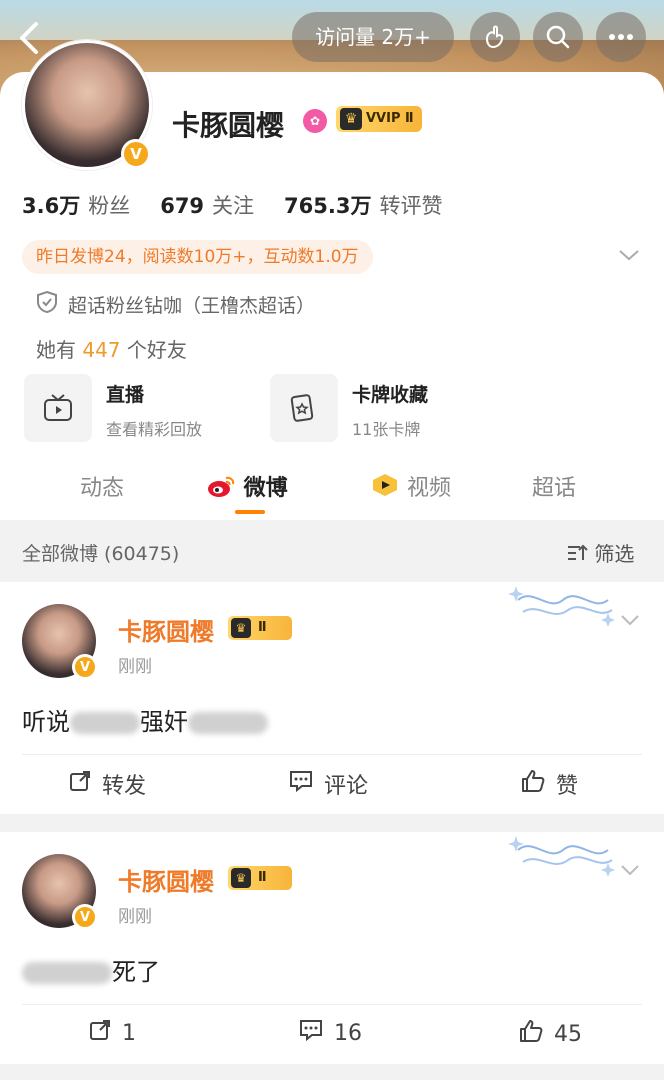 This screenshot has height=1080, width=664. What do you see at coordinates (346, 786) in the screenshot?
I see `action-label: 评论` at bounding box center [346, 786].